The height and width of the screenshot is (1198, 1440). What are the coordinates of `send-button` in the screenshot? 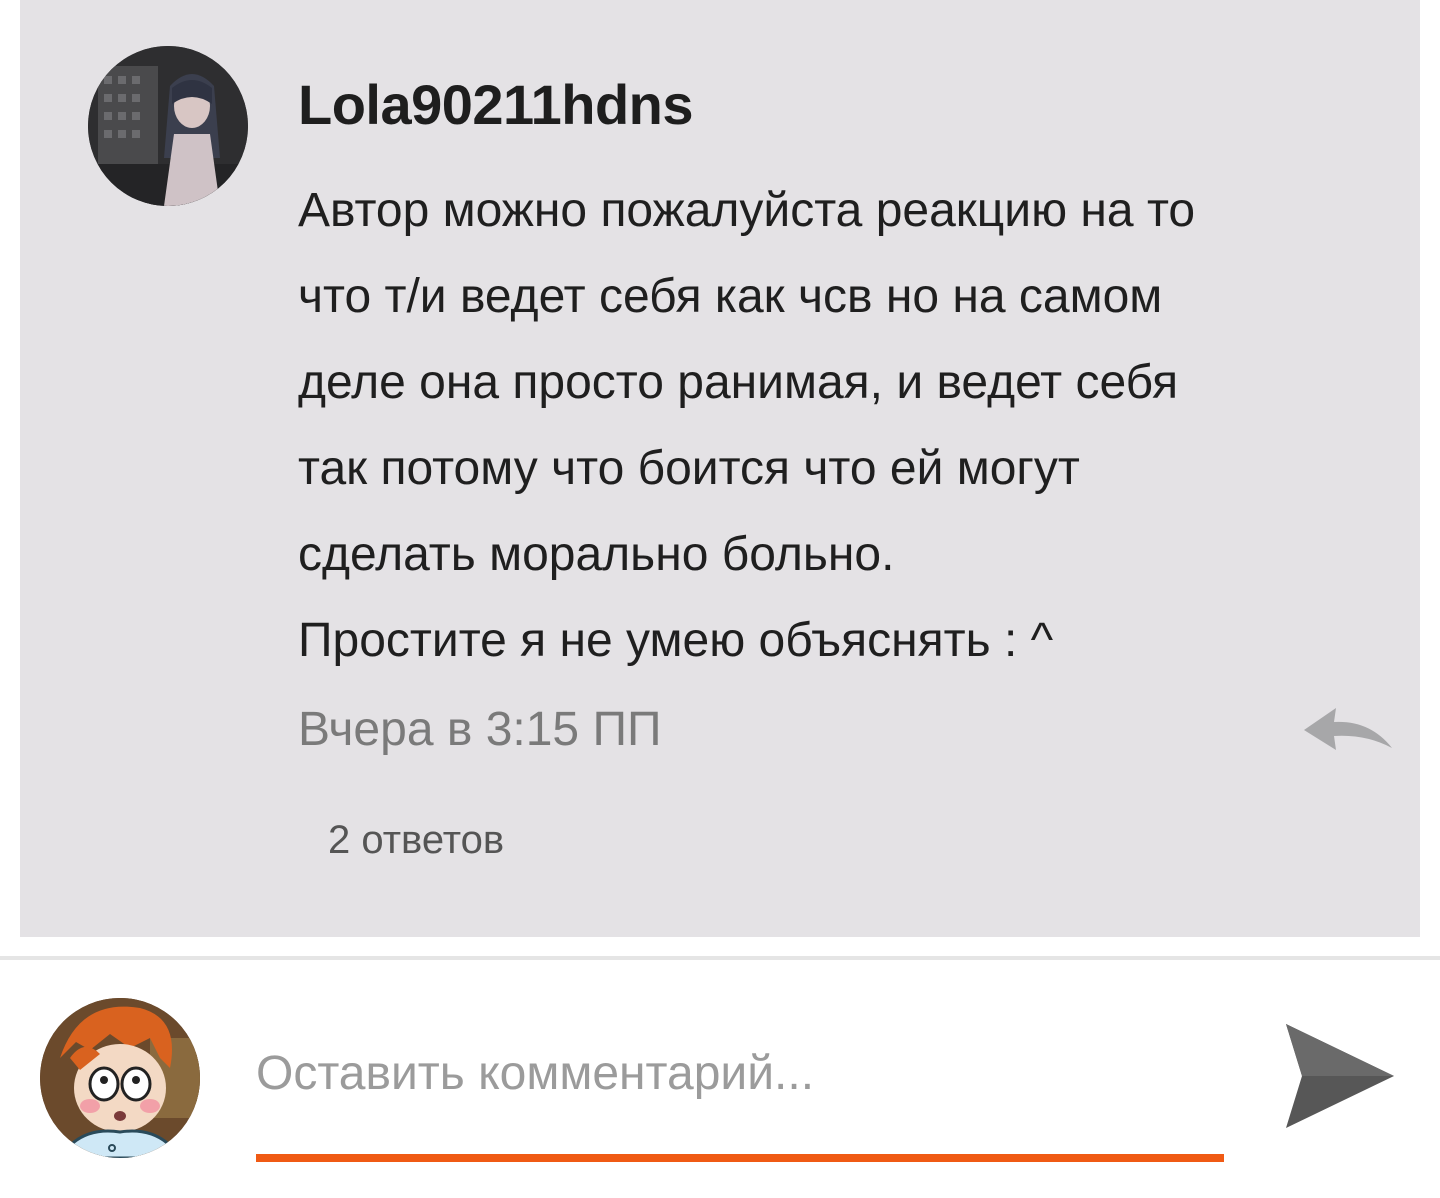 It's located at (1340, 1076).